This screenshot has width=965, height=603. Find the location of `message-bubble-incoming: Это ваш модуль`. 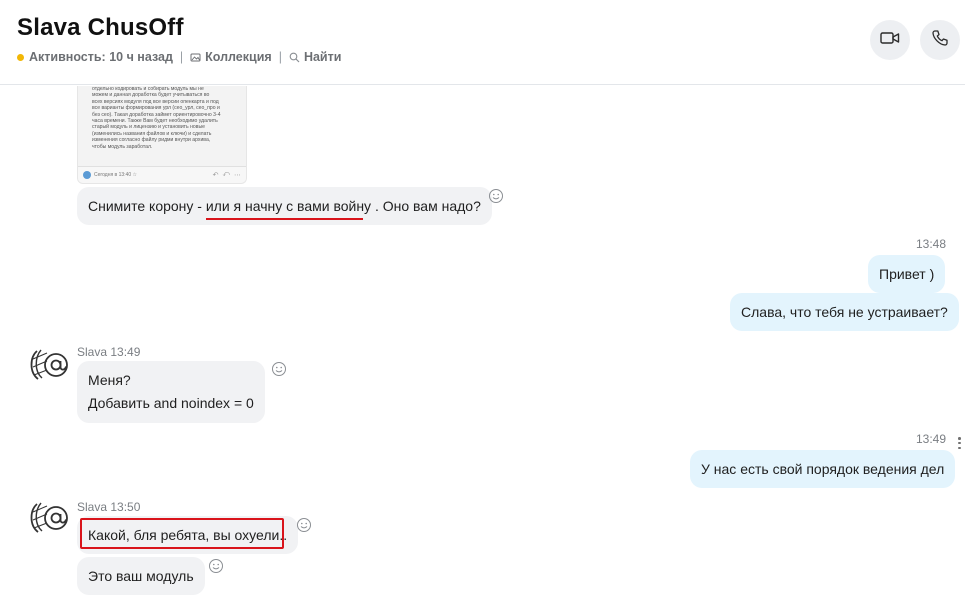

message-bubble-incoming: Это ваш модуль is located at coordinates (141, 576).